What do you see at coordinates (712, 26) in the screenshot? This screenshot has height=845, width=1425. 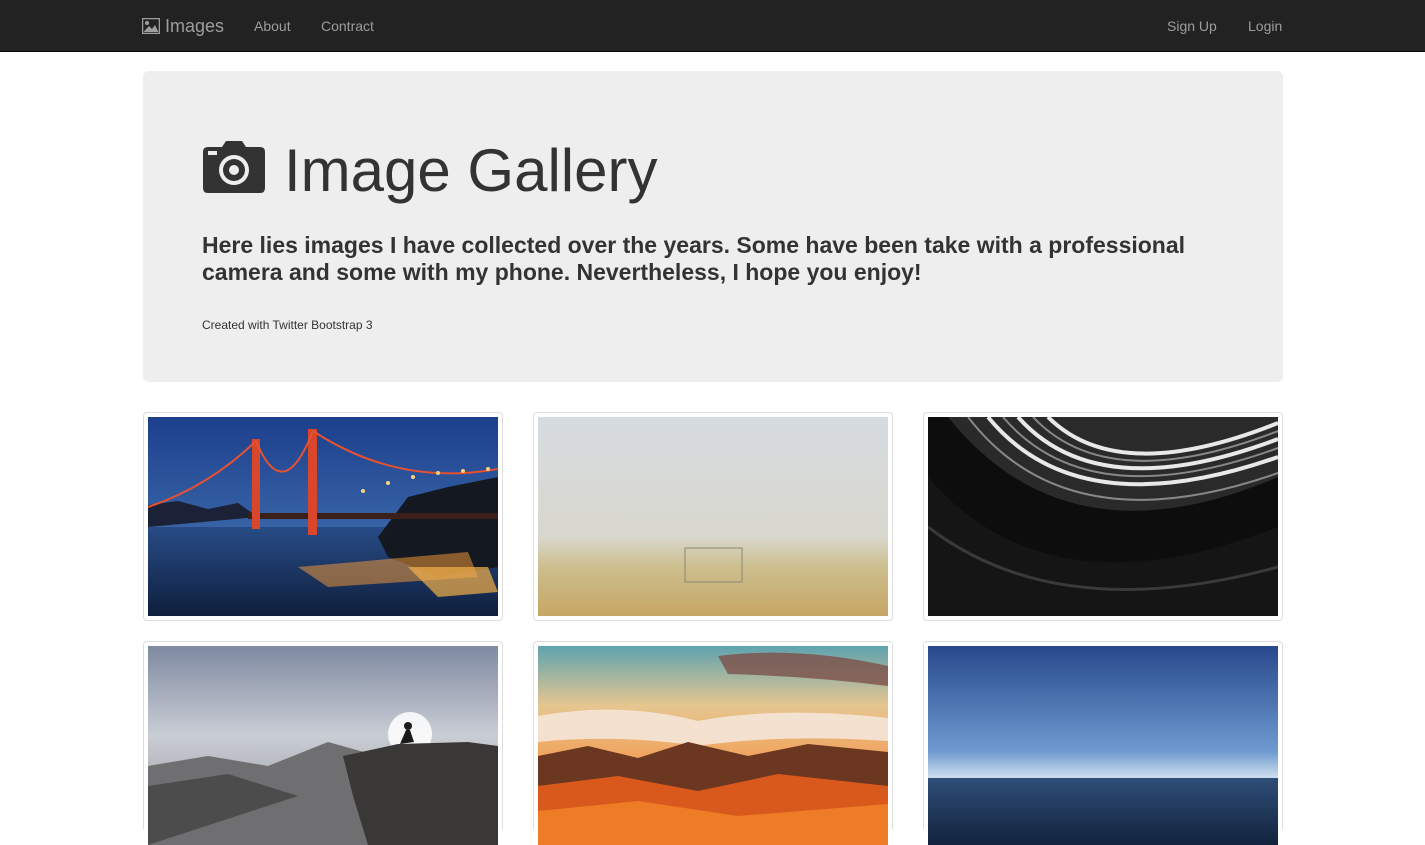 I see `navbar: Images About Contract Sign Up Login` at bounding box center [712, 26].